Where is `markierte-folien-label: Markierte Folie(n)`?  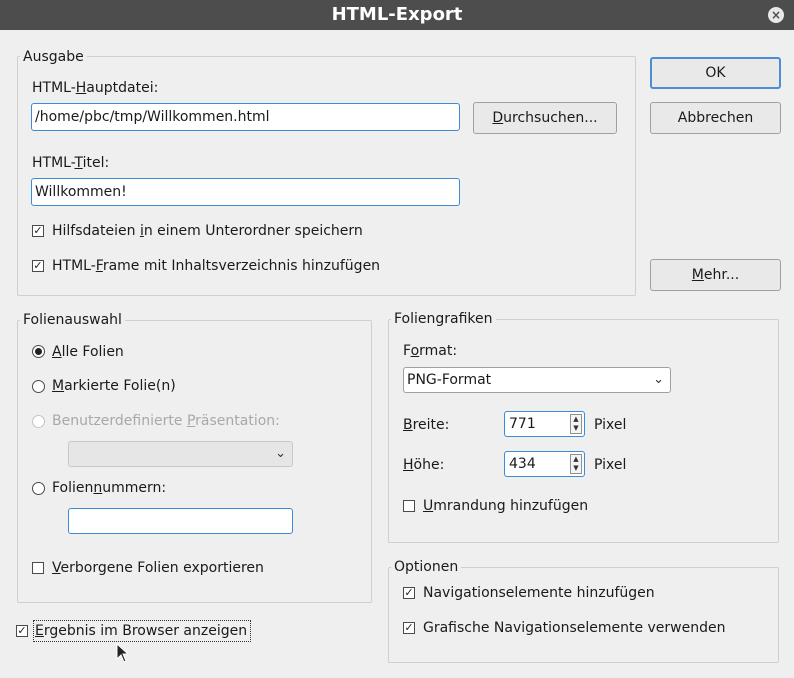
markierte-folien-label: Markierte Folie(n) is located at coordinates (114, 386).